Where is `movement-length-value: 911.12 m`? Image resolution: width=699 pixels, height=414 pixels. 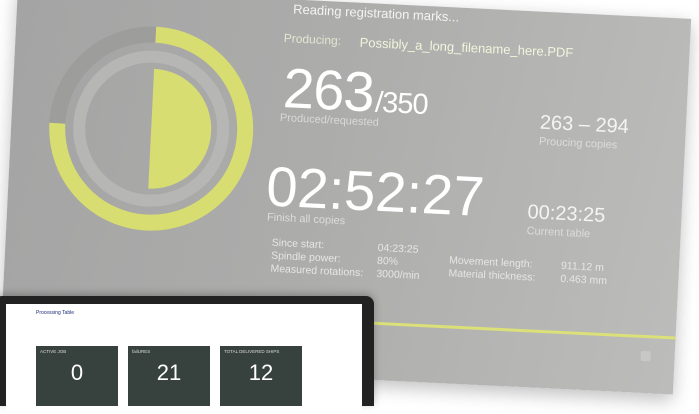
movement-length-value: 911.12 m is located at coordinates (582, 266).